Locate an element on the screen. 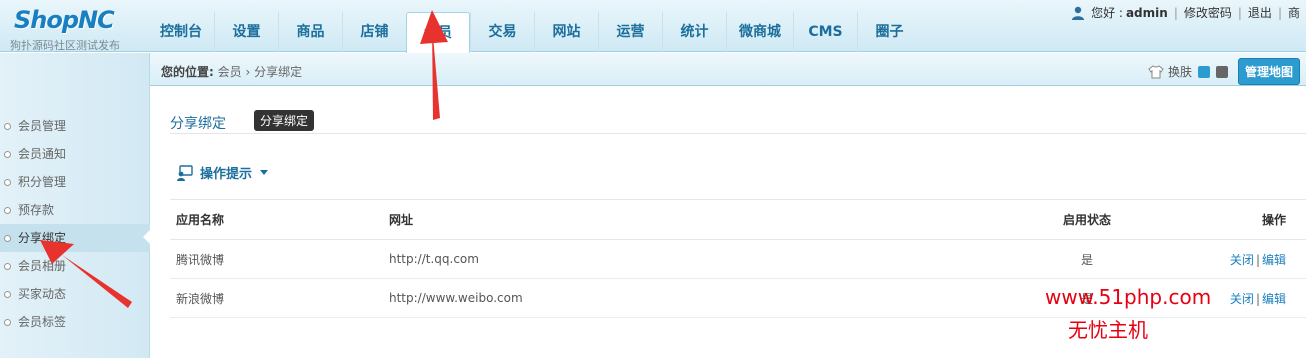 Image resolution: width=1306 pixels, height=358 pixels. tab-stores: 店铺 is located at coordinates (374, 32).